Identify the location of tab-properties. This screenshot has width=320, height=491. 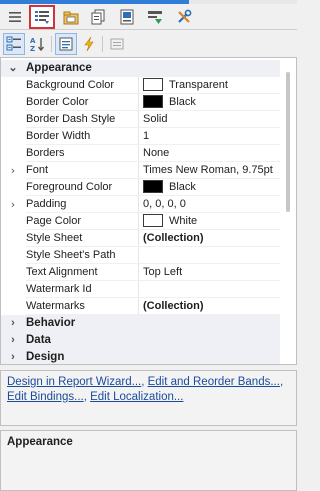
(42, 17).